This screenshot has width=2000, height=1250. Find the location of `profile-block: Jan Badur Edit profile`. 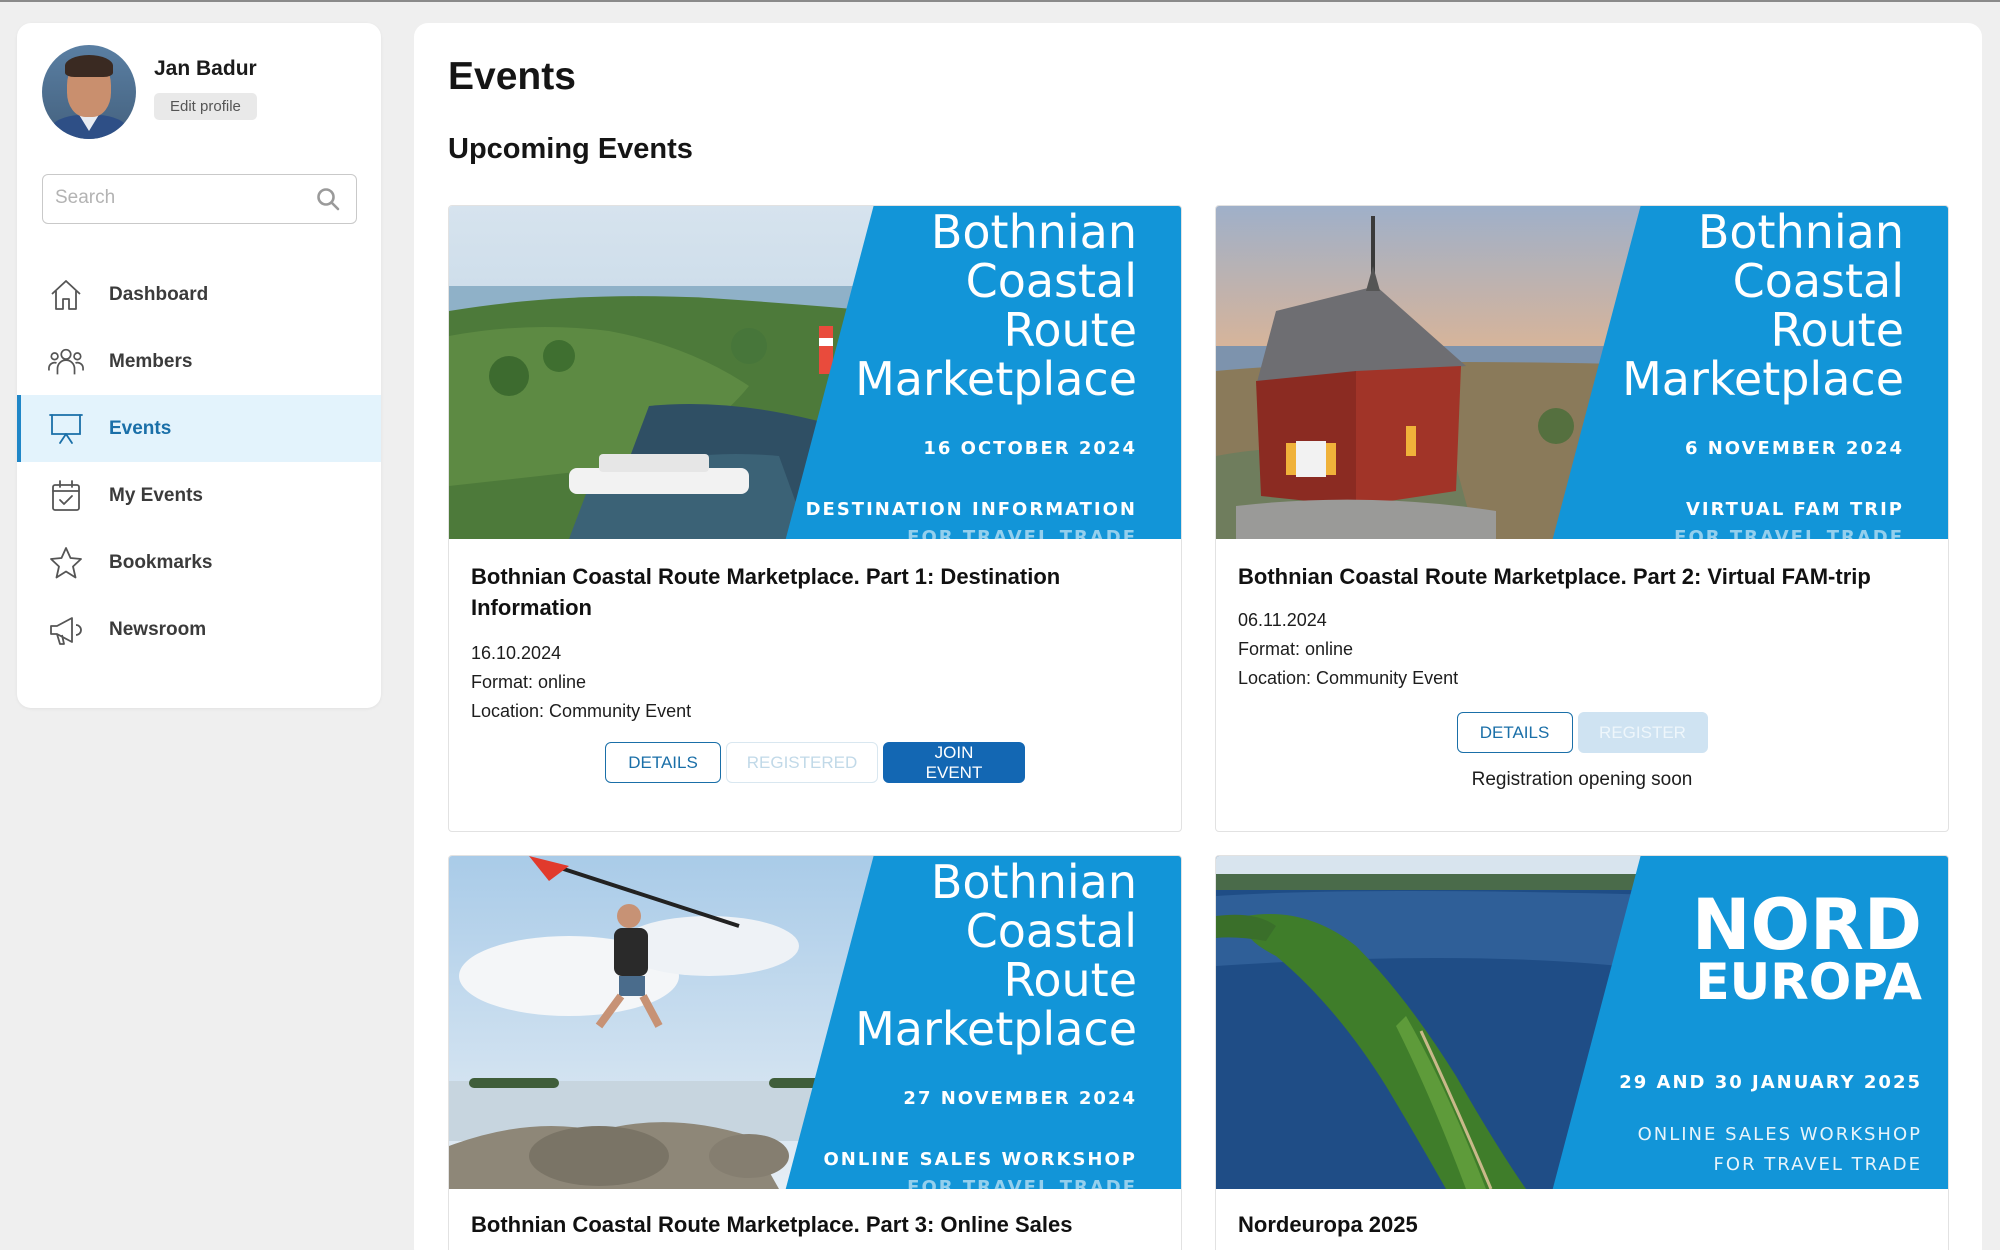

profile-block: Jan Badur Edit profile is located at coordinates (149, 92).